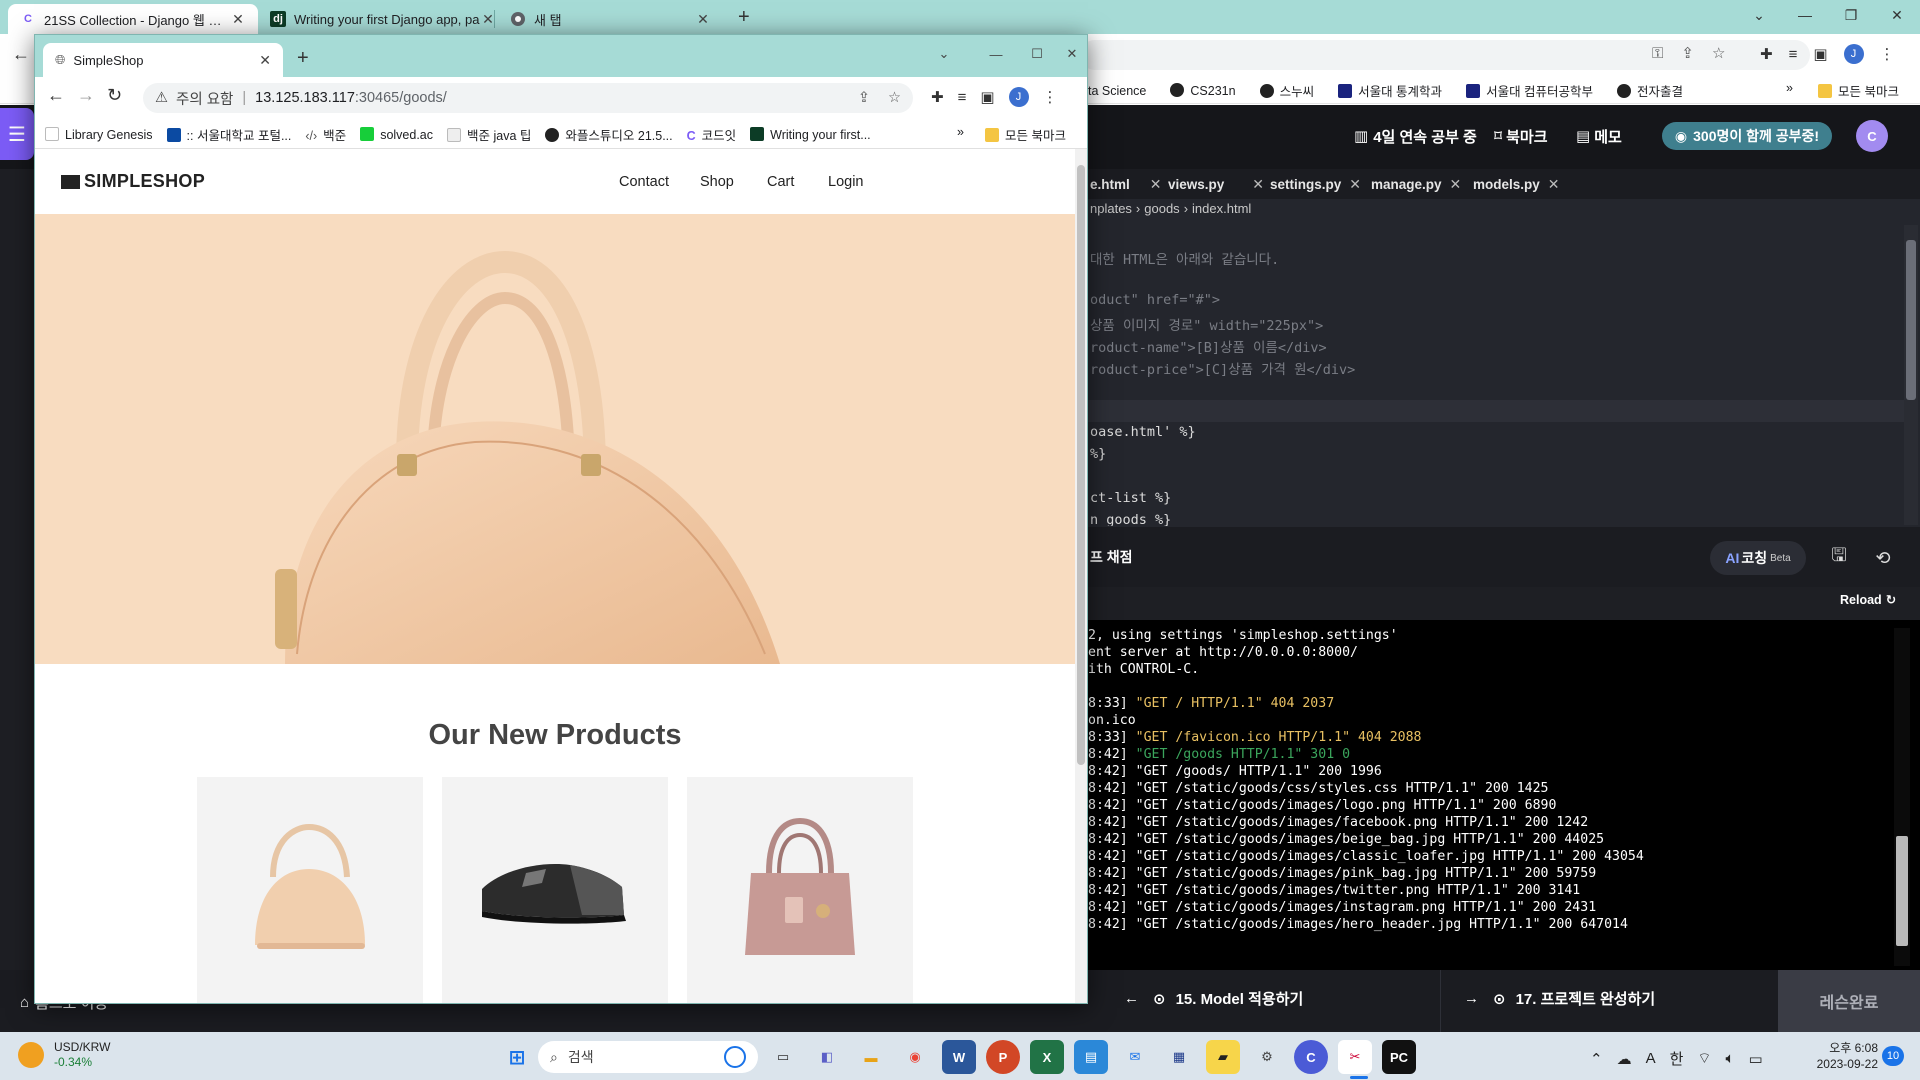 The image size is (1920, 1080). What do you see at coordinates (845, 182) in the screenshot?
I see `nav-login: Login` at bounding box center [845, 182].